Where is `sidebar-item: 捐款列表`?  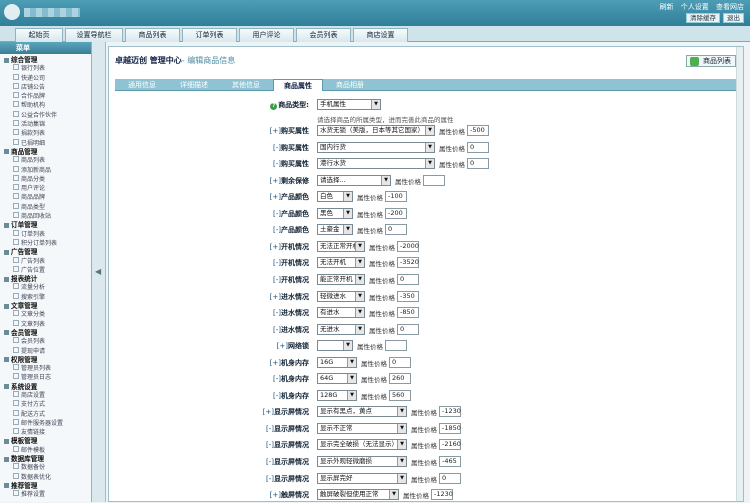 sidebar-item: 捐款列表 is located at coordinates (47, 133).